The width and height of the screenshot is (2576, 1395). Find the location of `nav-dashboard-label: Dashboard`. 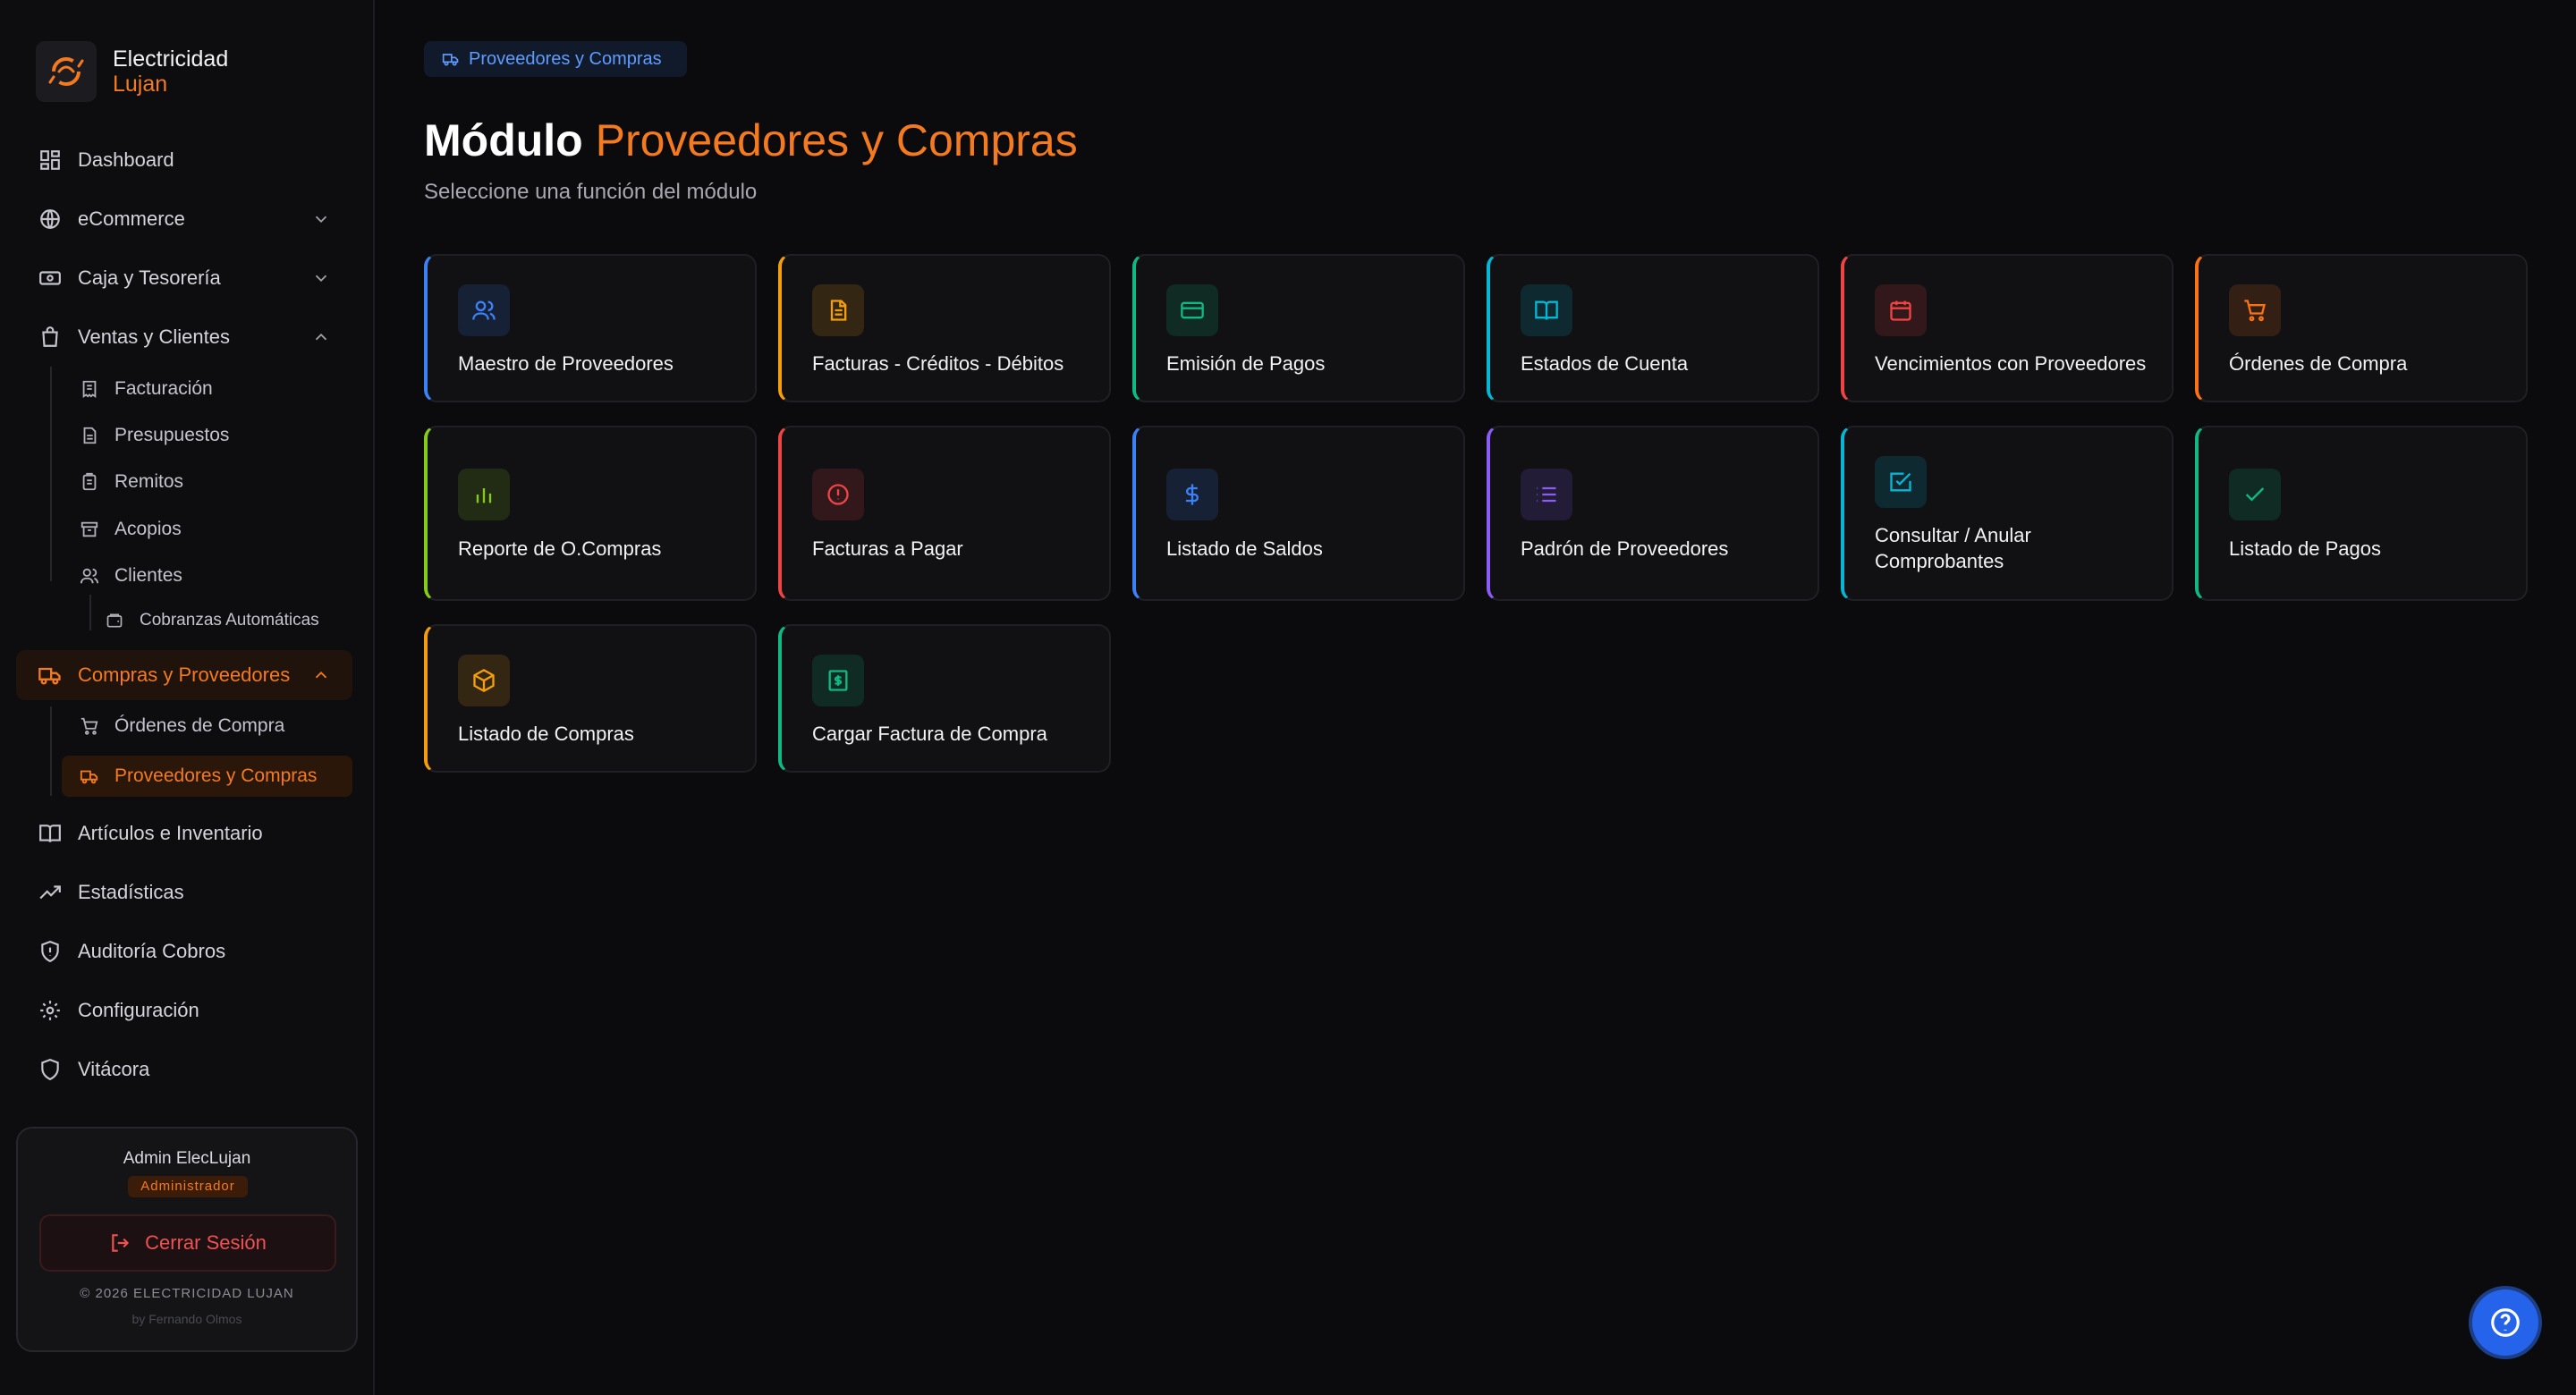

nav-dashboard-label: Dashboard is located at coordinates (126, 159).